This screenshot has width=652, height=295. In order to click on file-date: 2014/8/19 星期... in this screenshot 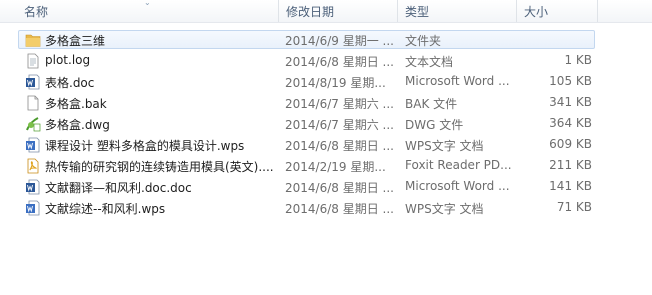, I will do `click(335, 83)`.